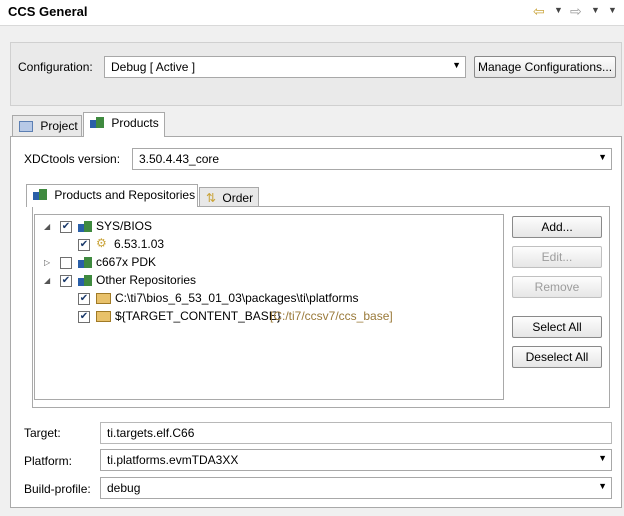 The image size is (624, 516). Describe the element at coordinates (595, 10) in the screenshot. I see `forward-dropdown-icon: ▼` at that location.